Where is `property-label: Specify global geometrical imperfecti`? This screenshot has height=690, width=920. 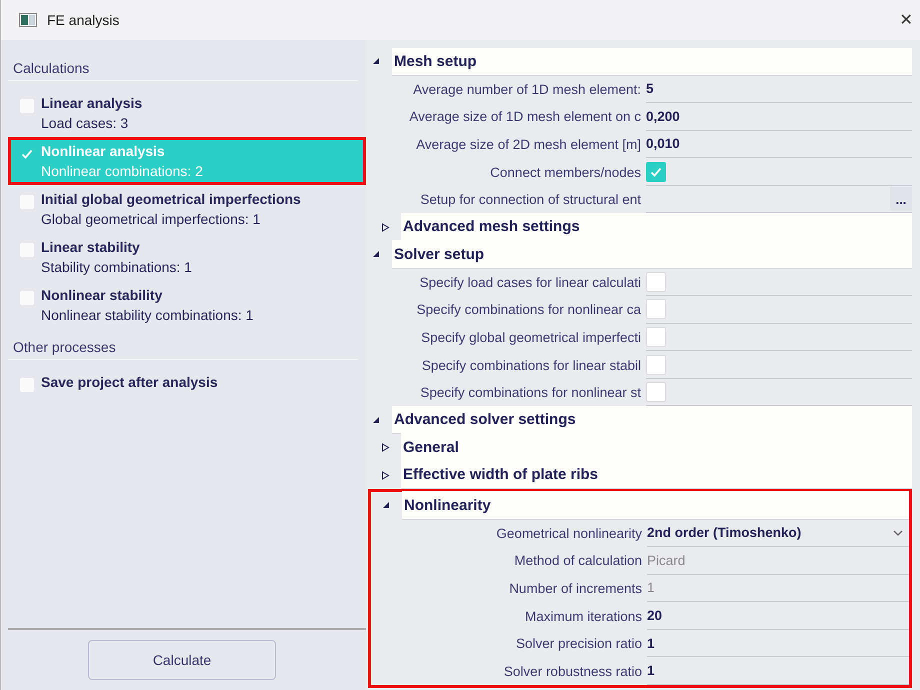
property-label: Specify global geometrical imperfecti is located at coordinates (530, 337).